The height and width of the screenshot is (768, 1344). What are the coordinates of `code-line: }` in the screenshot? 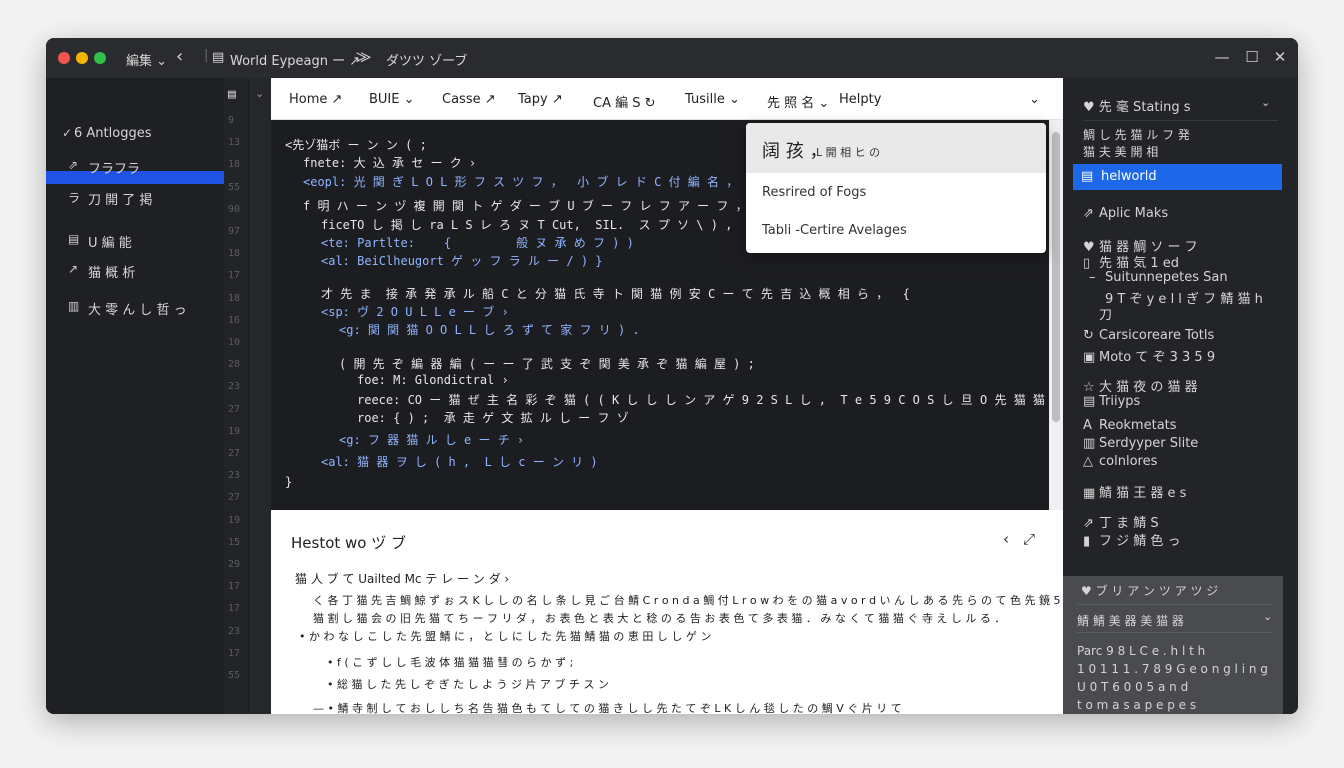 It's located at (289, 482).